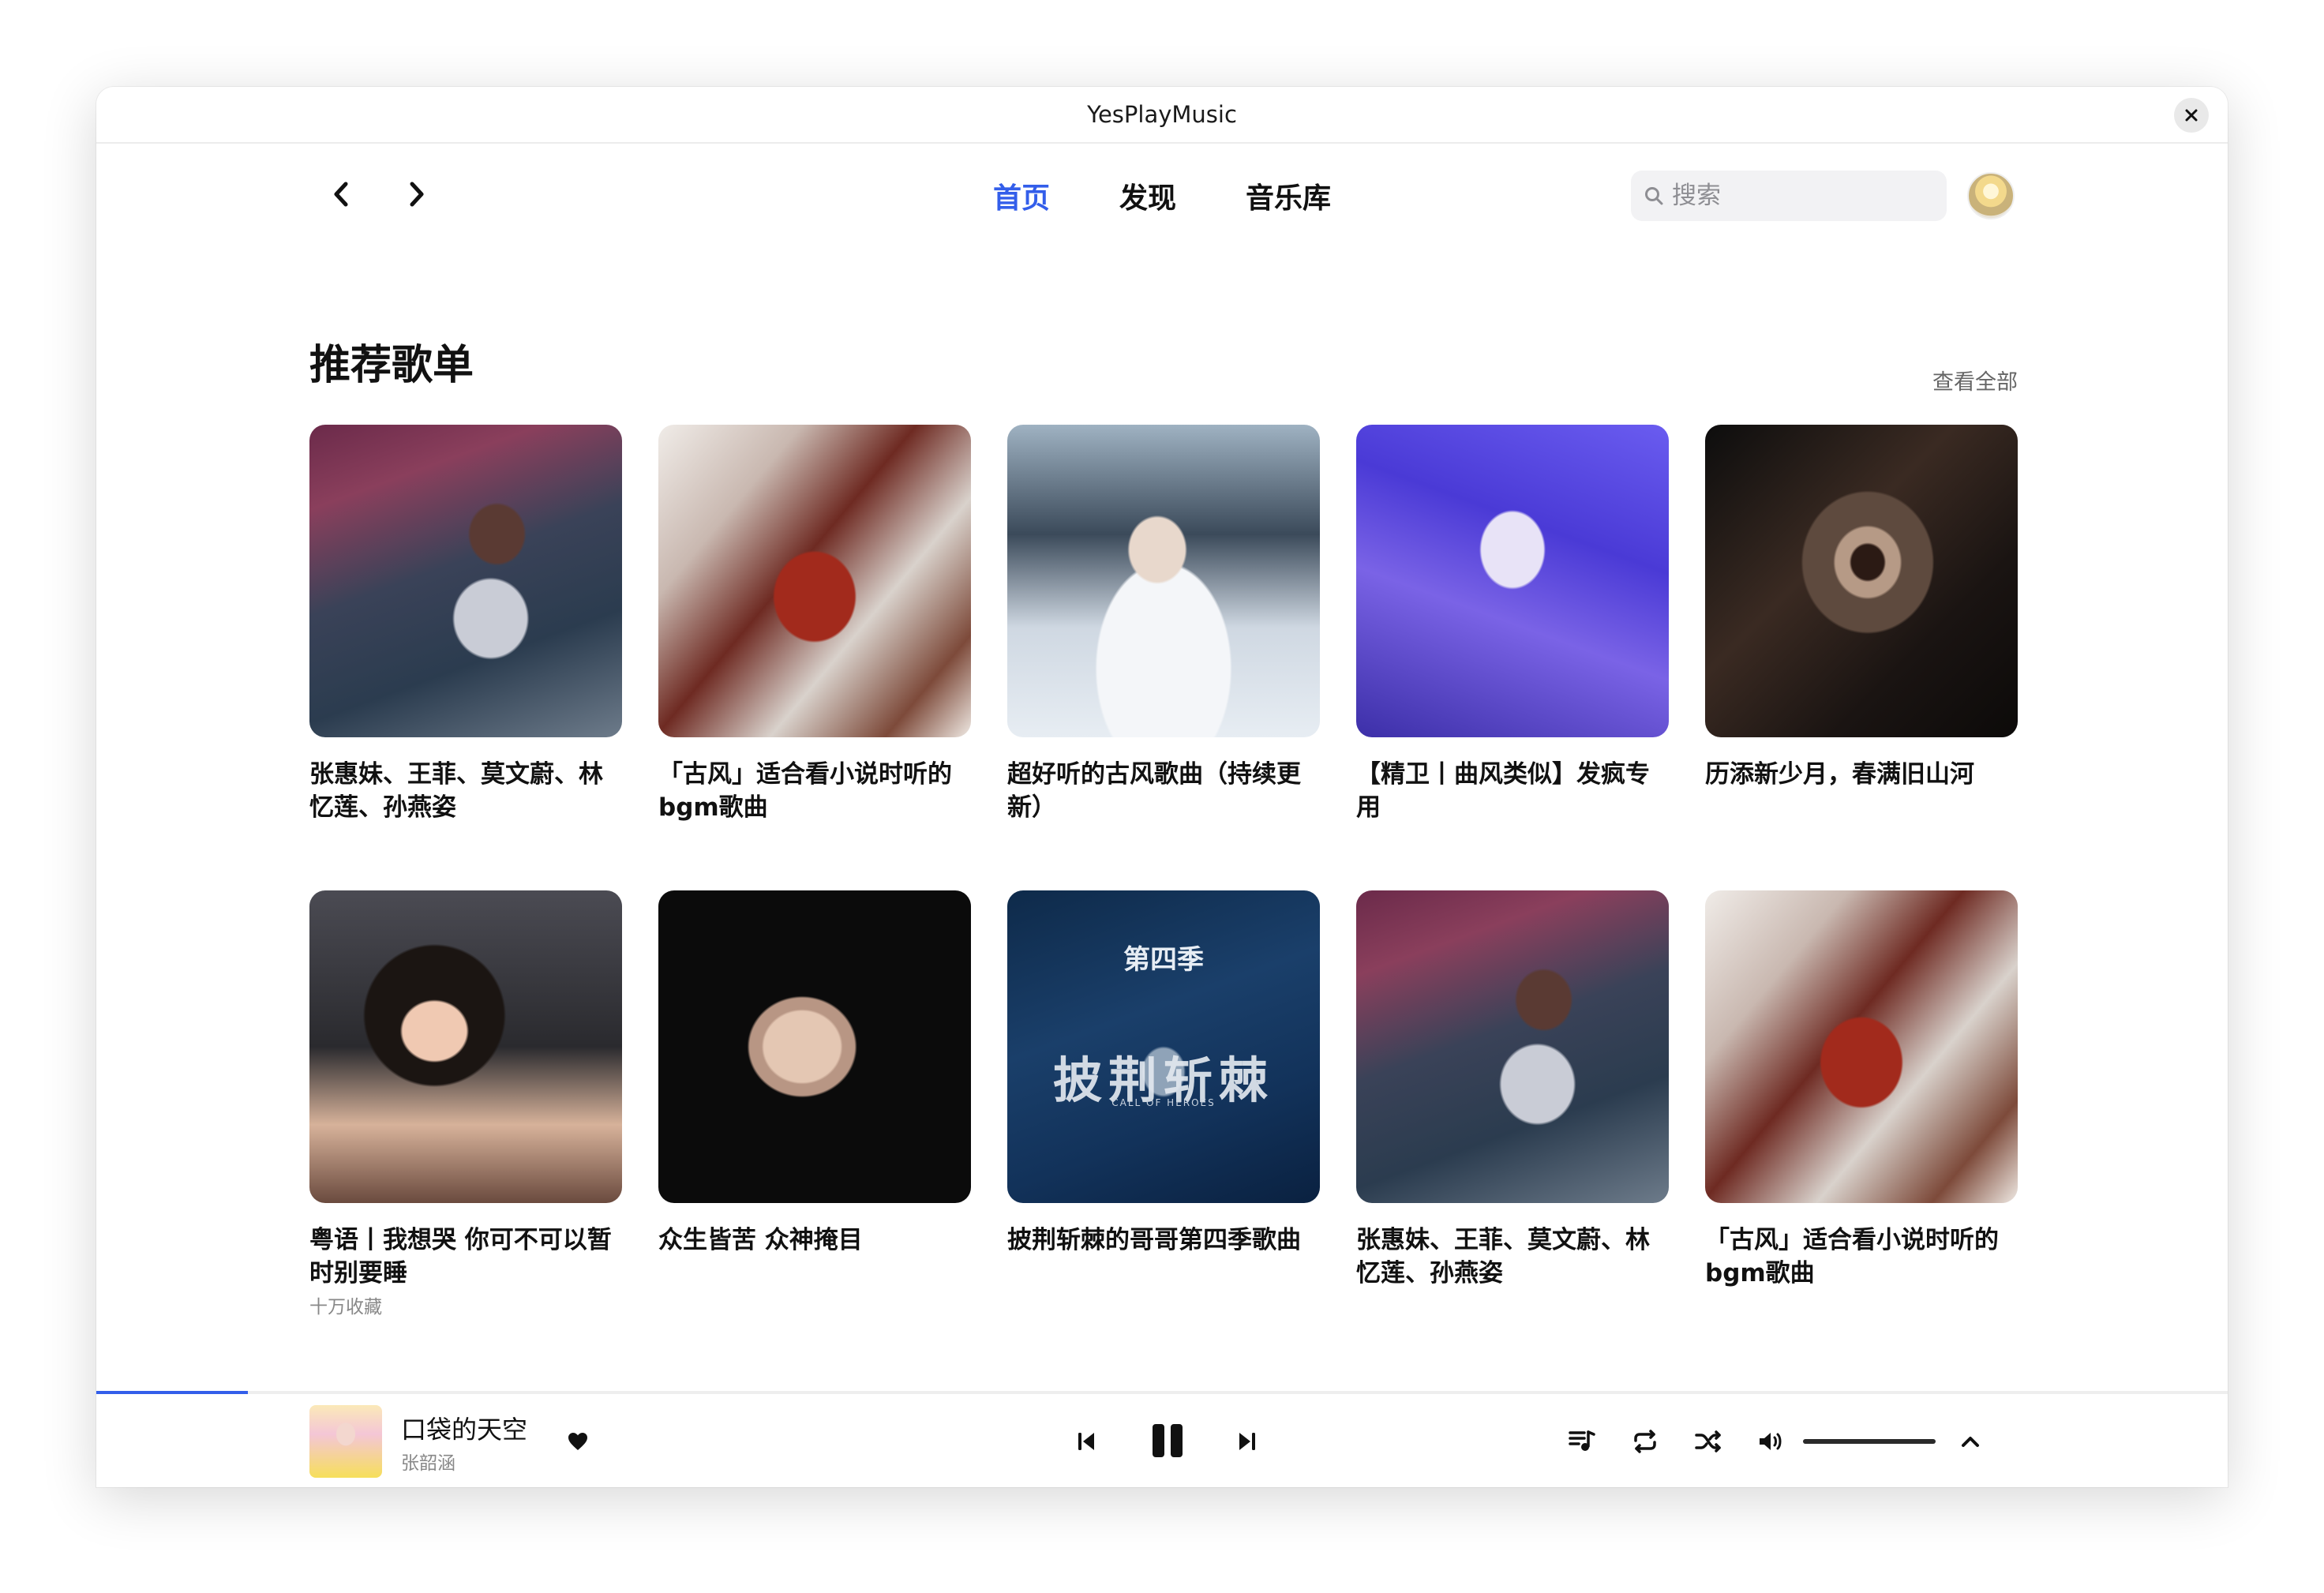 The height and width of the screenshot is (1593, 2324). I want to click on track-title: 口袋的天空, so click(464, 1428).